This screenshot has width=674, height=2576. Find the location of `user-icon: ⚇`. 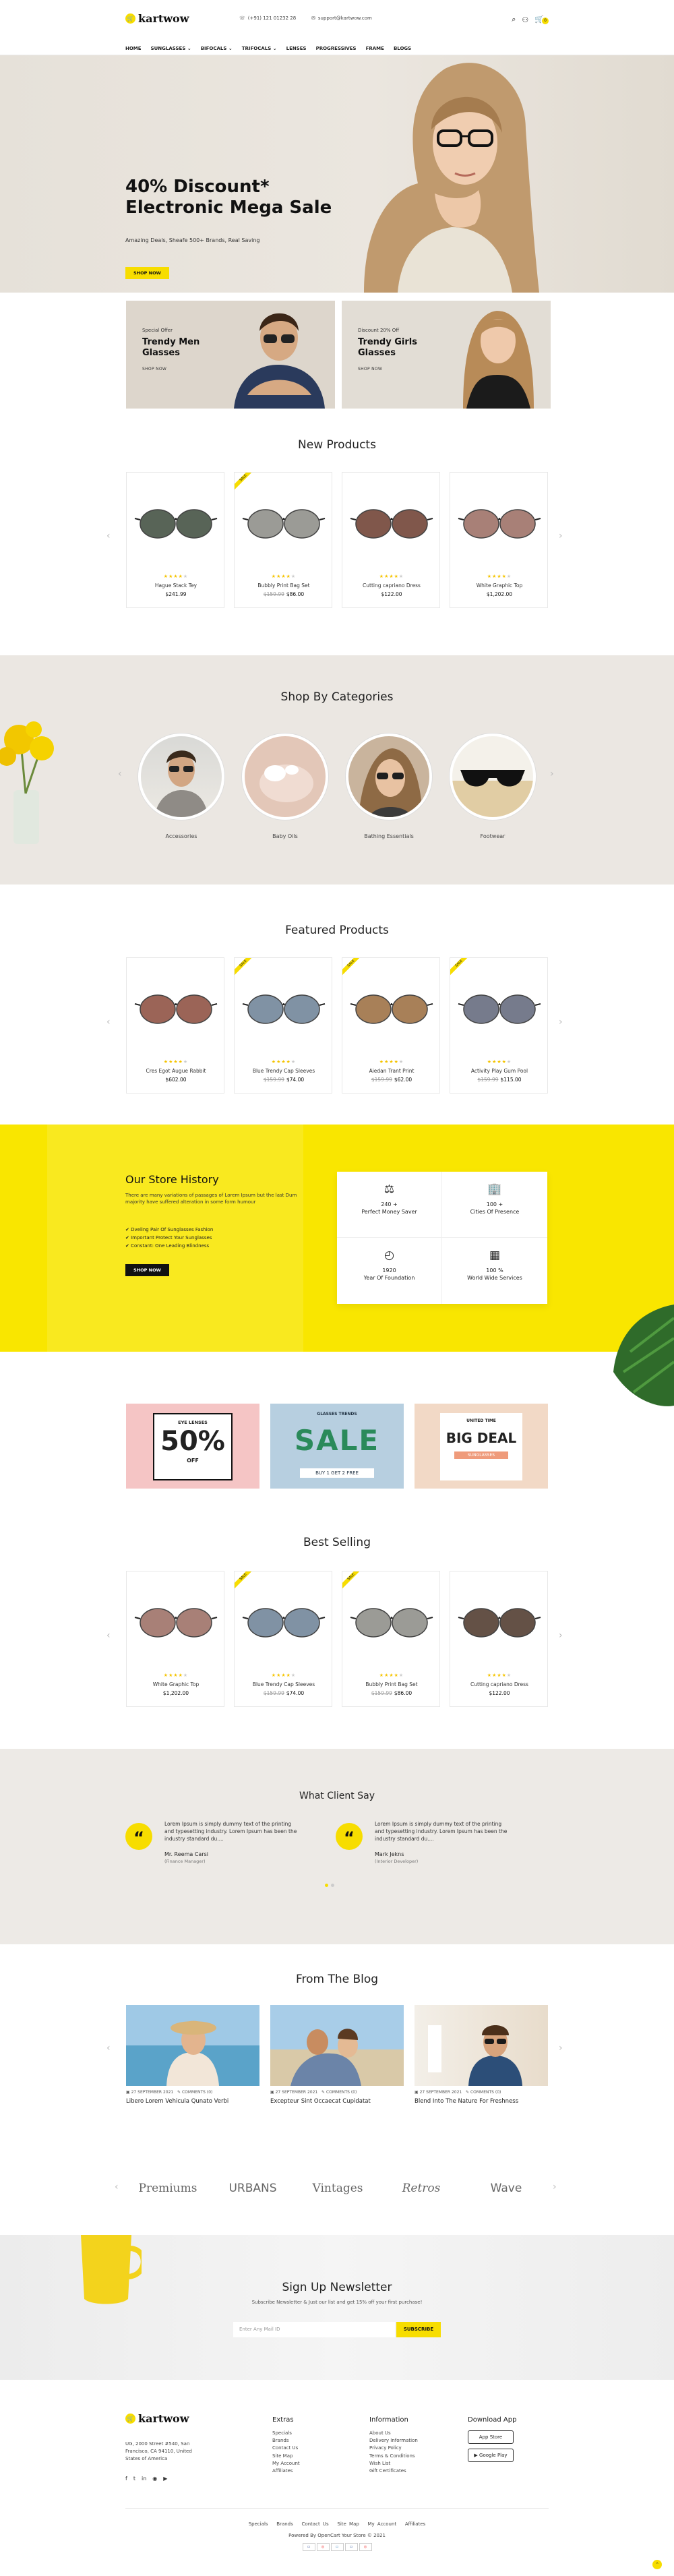

user-icon: ⚇ is located at coordinates (525, 20).